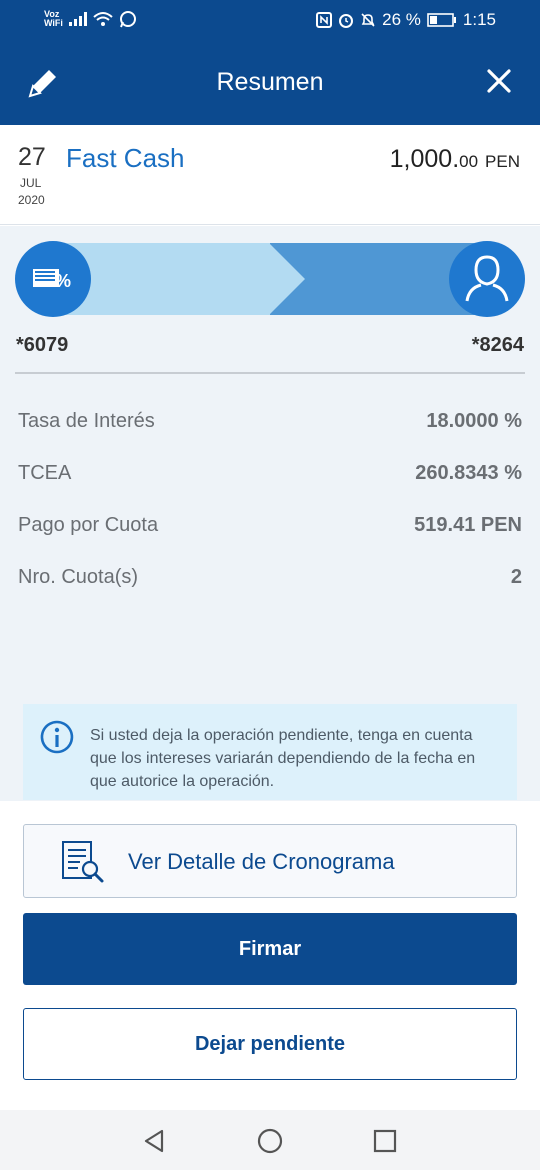 The height and width of the screenshot is (1170, 540). Describe the element at coordinates (32, 157) in the screenshot. I see `date-day: 27` at that location.